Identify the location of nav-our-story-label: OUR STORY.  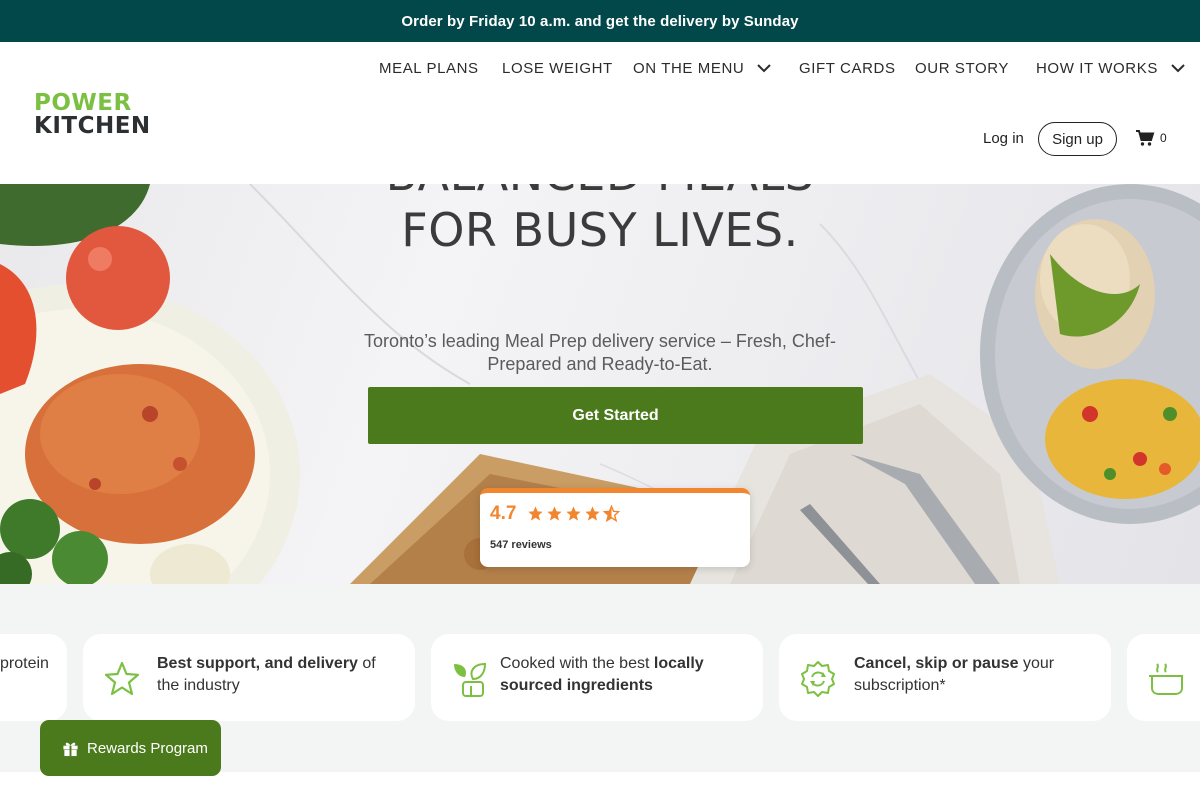
(962, 68).